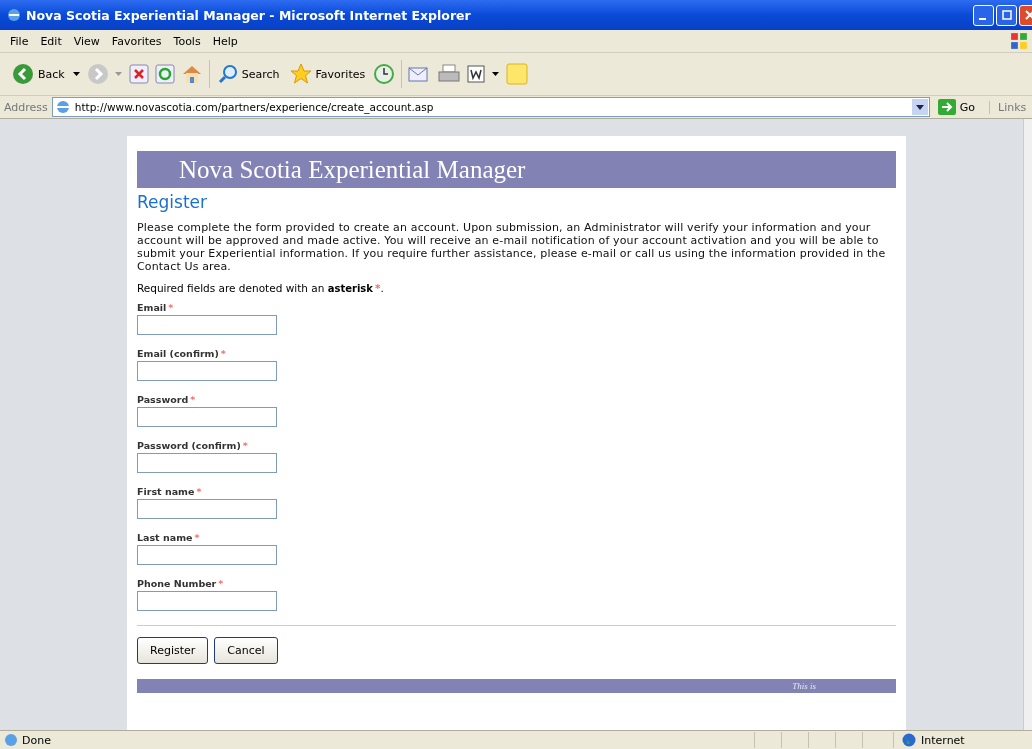 The image size is (1032, 749). What do you see at coordinates (490, 107) in the screenshot?
I see `address-field: http://www.novascotia.com/partners/experience/create_account.asp` at bounding box center [490, 107].